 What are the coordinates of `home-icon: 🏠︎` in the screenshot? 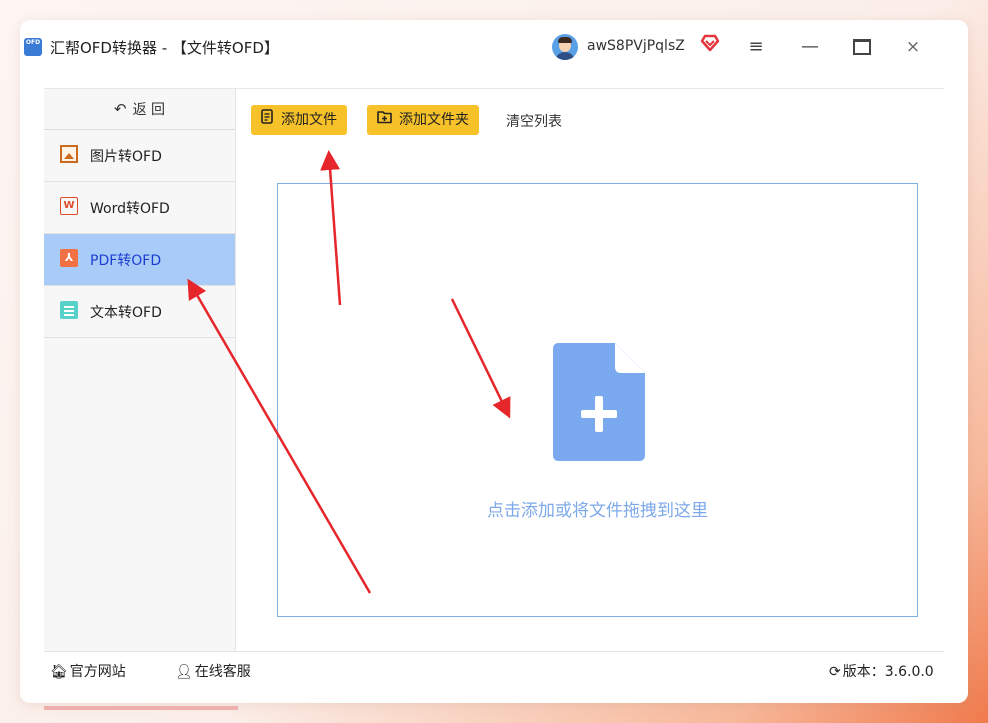 It's located at (59, 672).